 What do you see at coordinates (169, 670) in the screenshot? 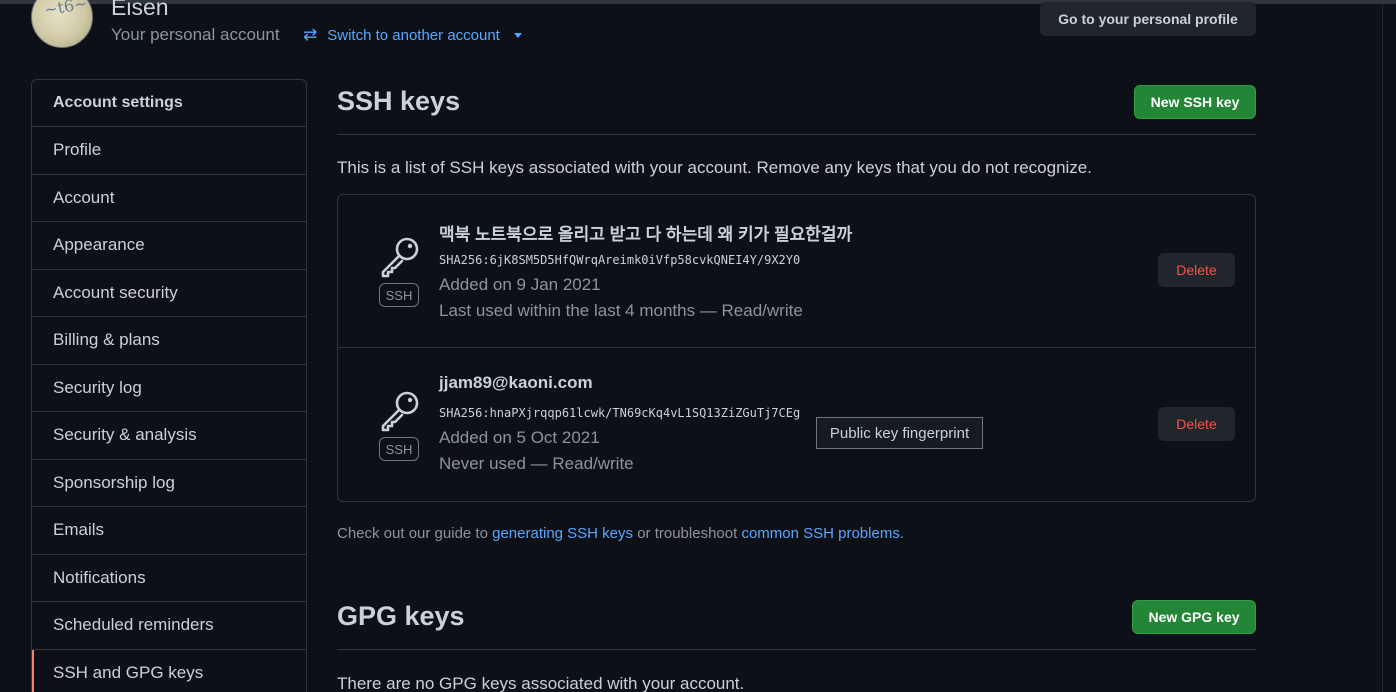
I see `sidebar-item-ssh-gpg-keys: SSH and GPG keys` at bounding box center [169, 670].